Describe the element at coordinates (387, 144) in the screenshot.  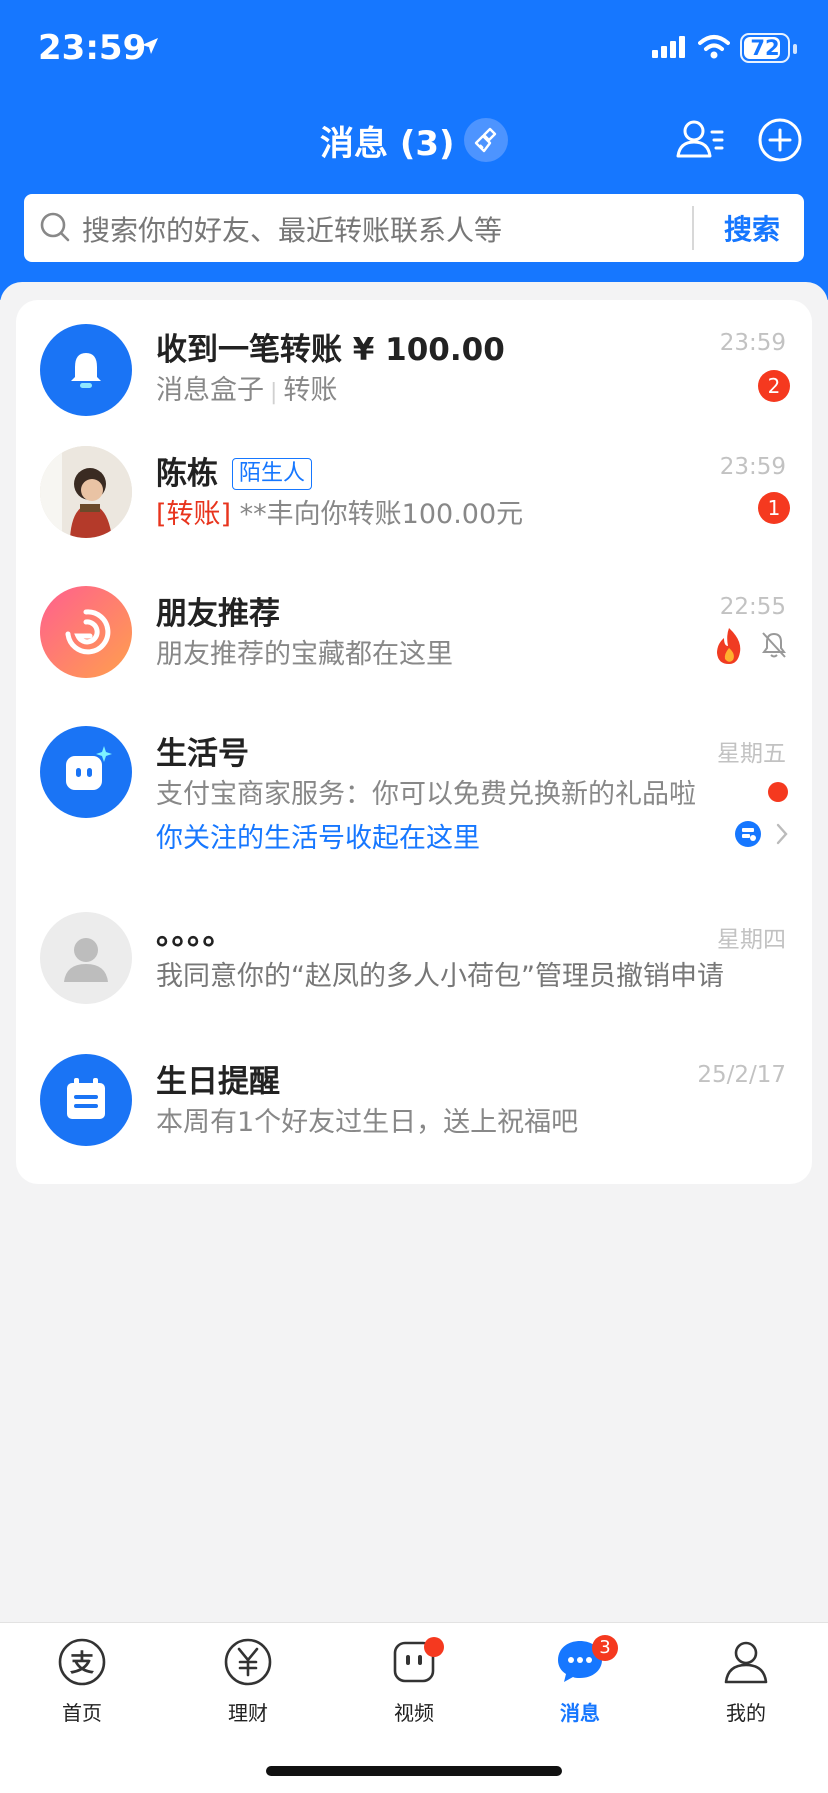
I see `page-title: 消息 (3)` at that location.